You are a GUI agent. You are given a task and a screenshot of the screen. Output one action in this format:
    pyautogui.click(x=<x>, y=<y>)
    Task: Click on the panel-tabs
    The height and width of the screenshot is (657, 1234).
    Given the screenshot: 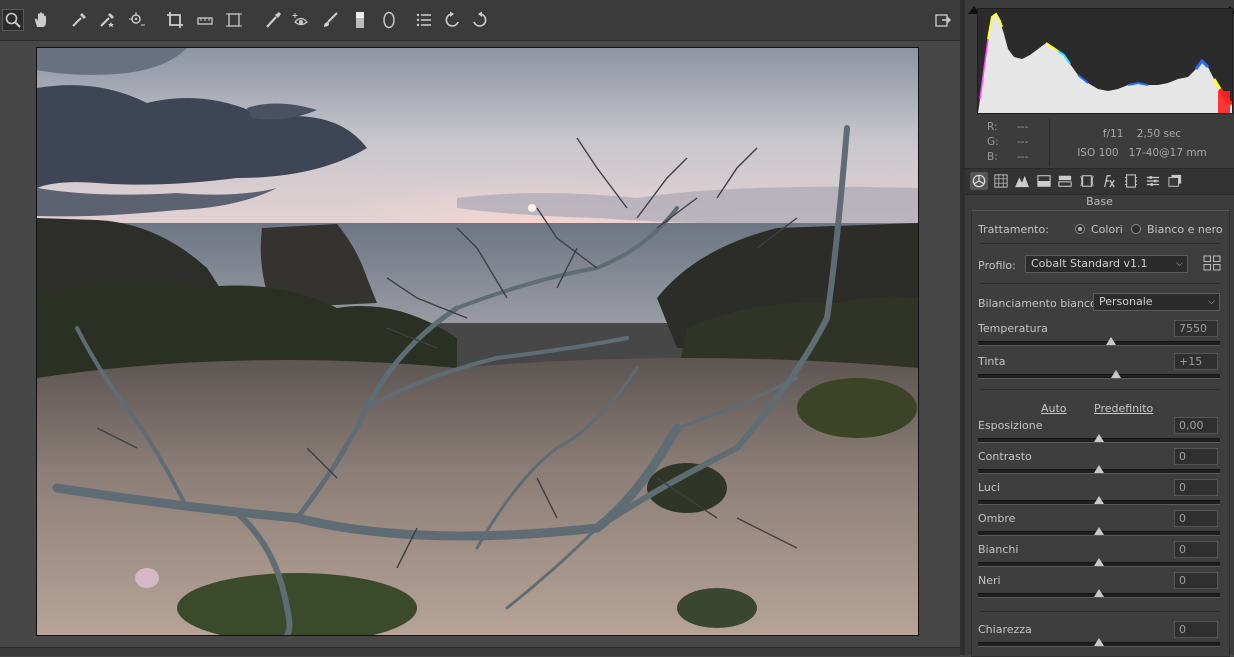 What is the action you would take?
    pyautogui.click(x=1099, y=181)
    